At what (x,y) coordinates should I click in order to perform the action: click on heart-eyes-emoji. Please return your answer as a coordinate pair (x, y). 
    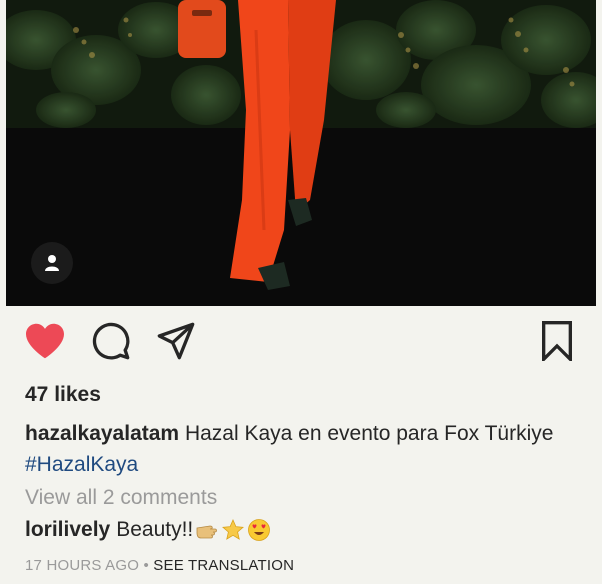
    Looking at the image, I should click on (259, 530).